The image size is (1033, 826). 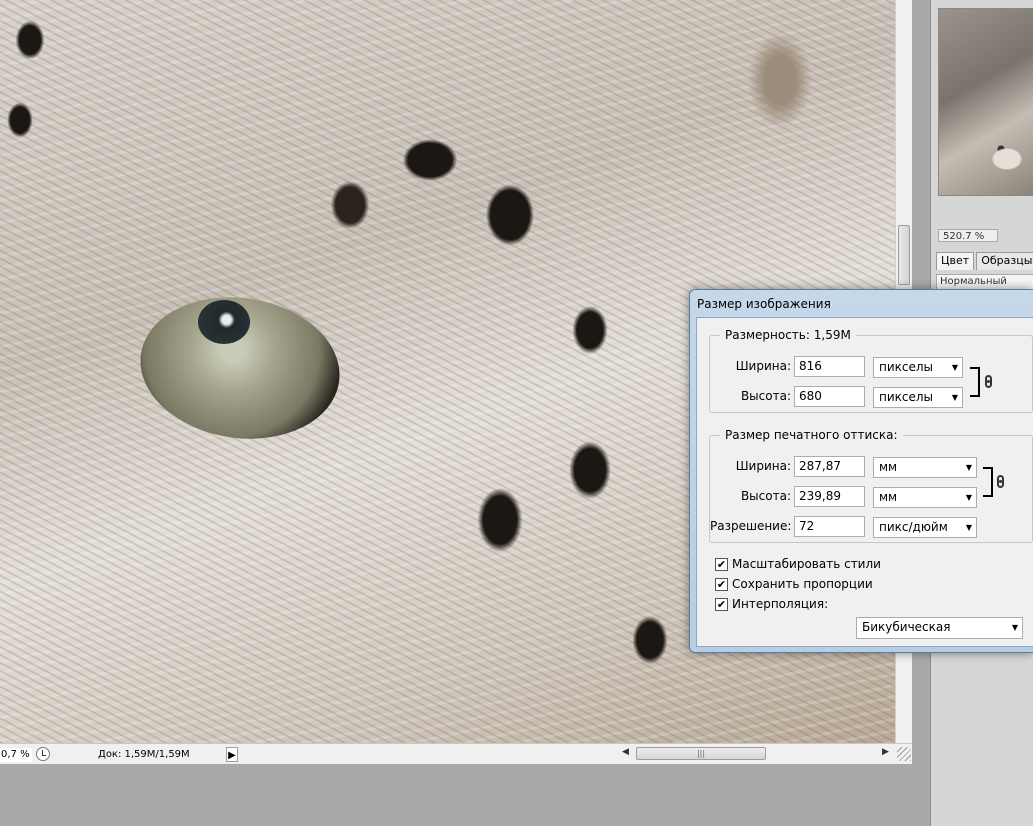 I want to click on scale-styles-checkbox: ✔, so click(x=721, y=564).